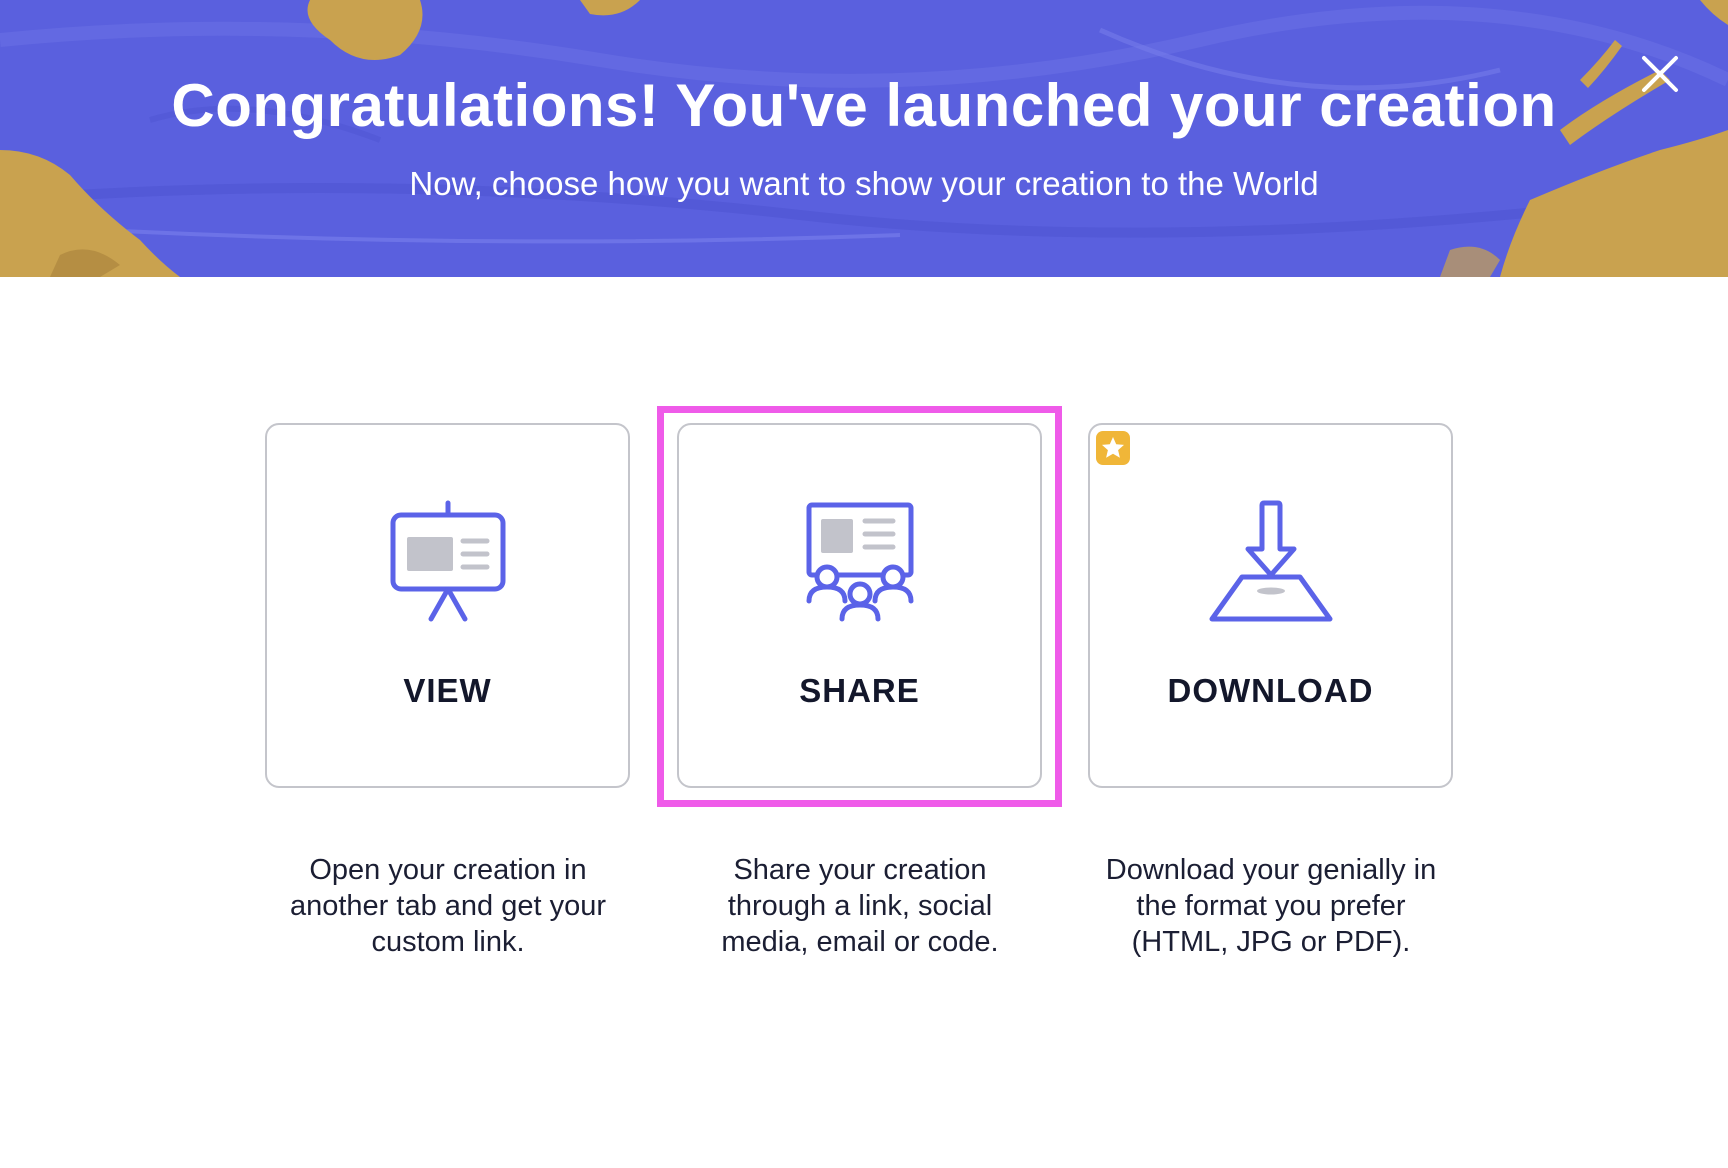 This screenshot has width=1728, height=1168. I want to click on description-line: (HTML, JPG or PDF)., so click(1271, 942).